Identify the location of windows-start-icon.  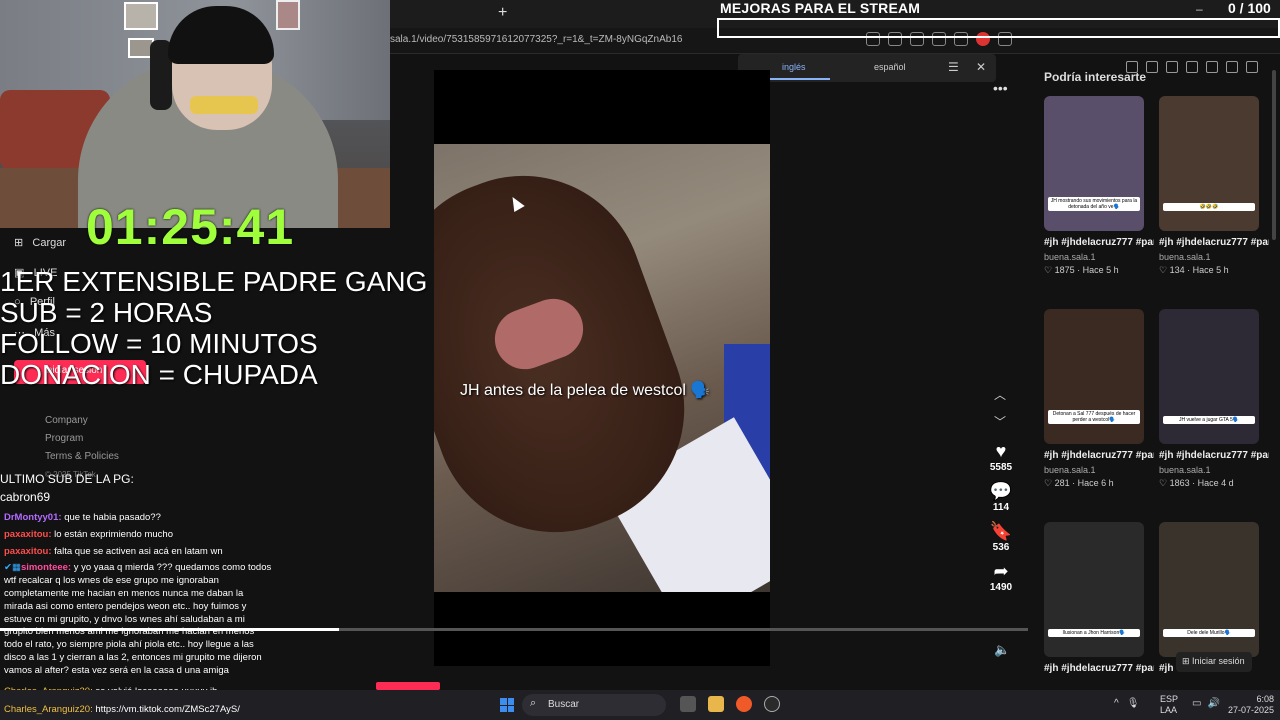
(507, 705).